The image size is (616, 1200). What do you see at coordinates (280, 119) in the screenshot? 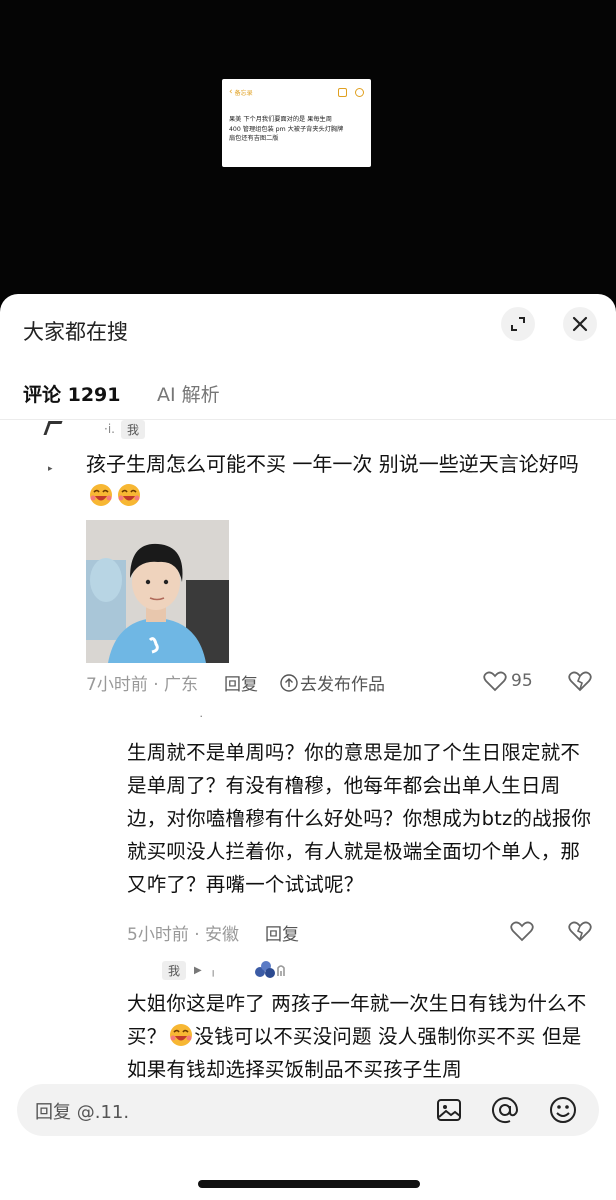
I see `memo-line: 果美 下个月我们要面对的是 果每生周` at bounding box center [280, 119].